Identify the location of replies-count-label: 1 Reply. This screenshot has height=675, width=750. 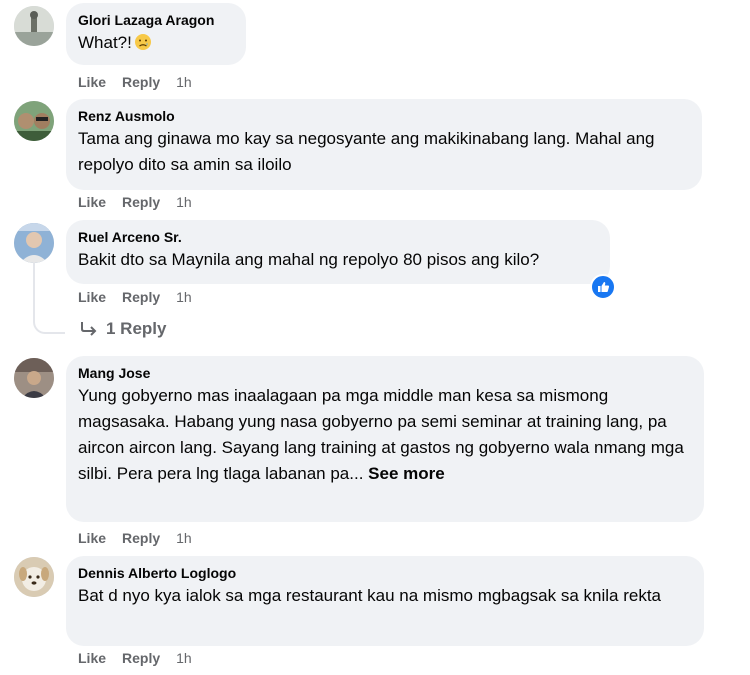
(136, 328).